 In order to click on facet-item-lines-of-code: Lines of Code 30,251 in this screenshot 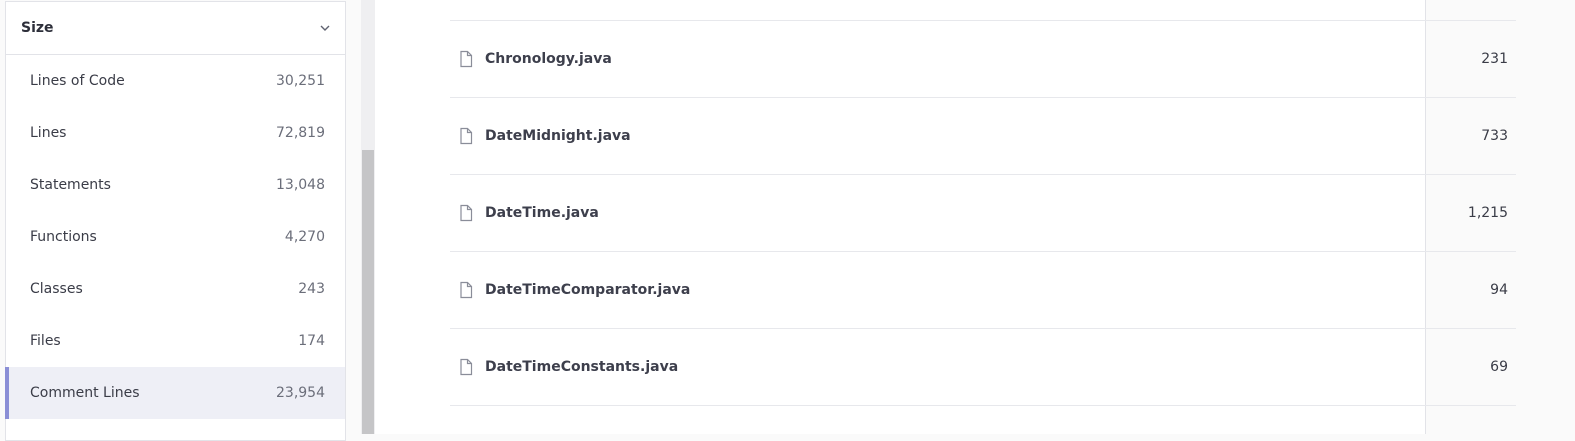, I will do `click(175, 81)`.